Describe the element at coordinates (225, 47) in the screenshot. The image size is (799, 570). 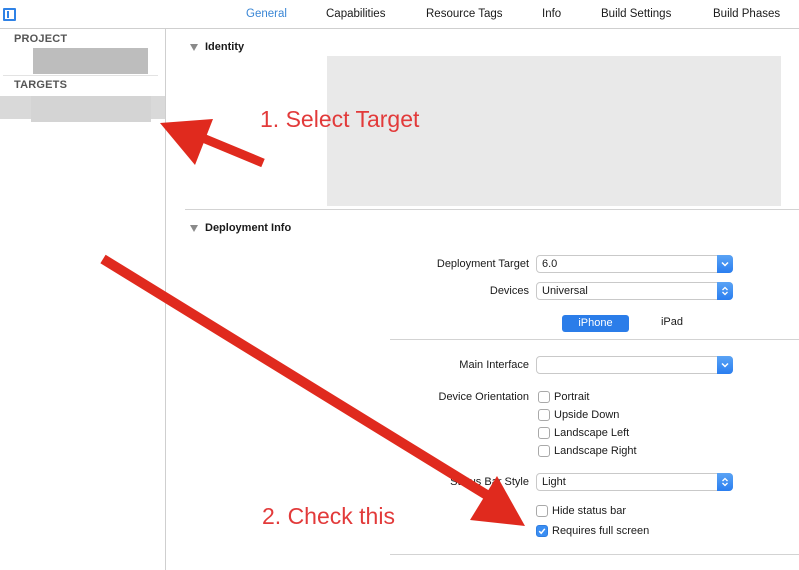
I see `identity-section-title: Identity` at that location.